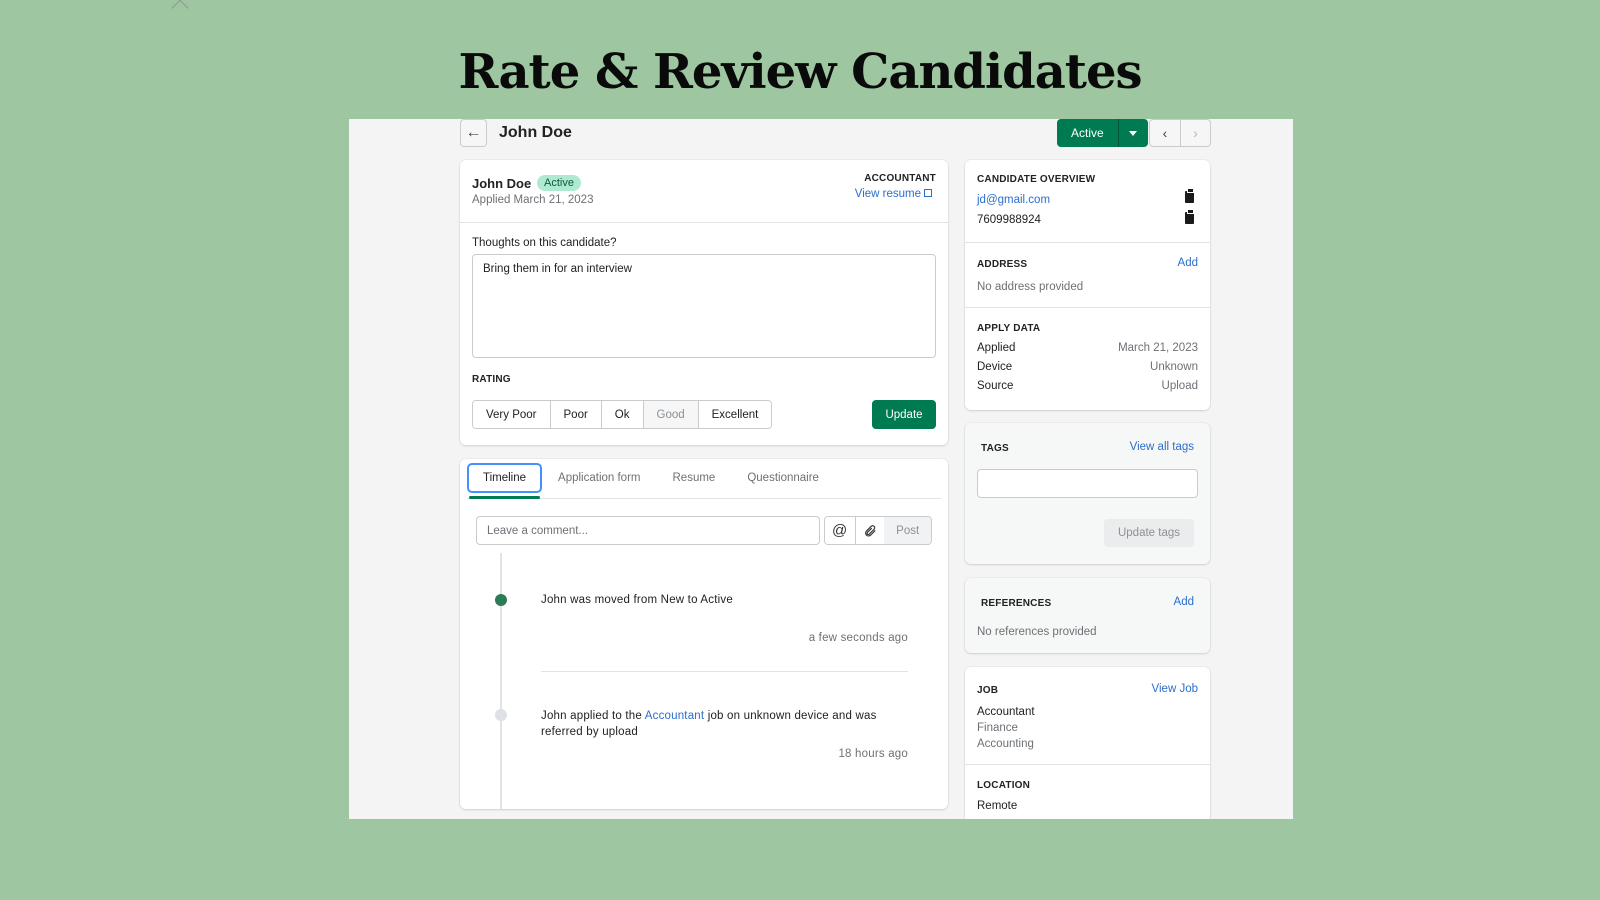  What do you see at coordinates (1013, 200) in the screenshot?
I see `email-link: jd@gmail.com` at bounding box center [1013, 200].